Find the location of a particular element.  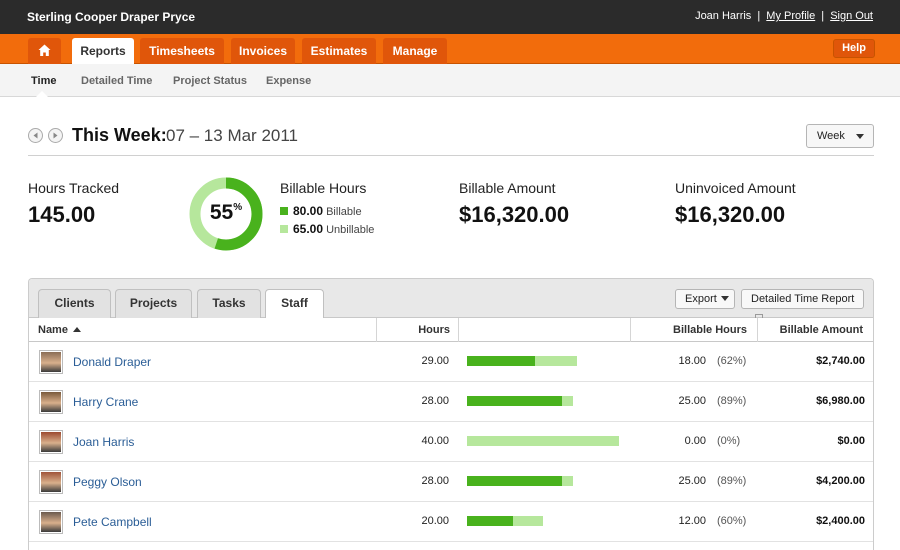

billable-swatch is located at coordinates (284, 211).